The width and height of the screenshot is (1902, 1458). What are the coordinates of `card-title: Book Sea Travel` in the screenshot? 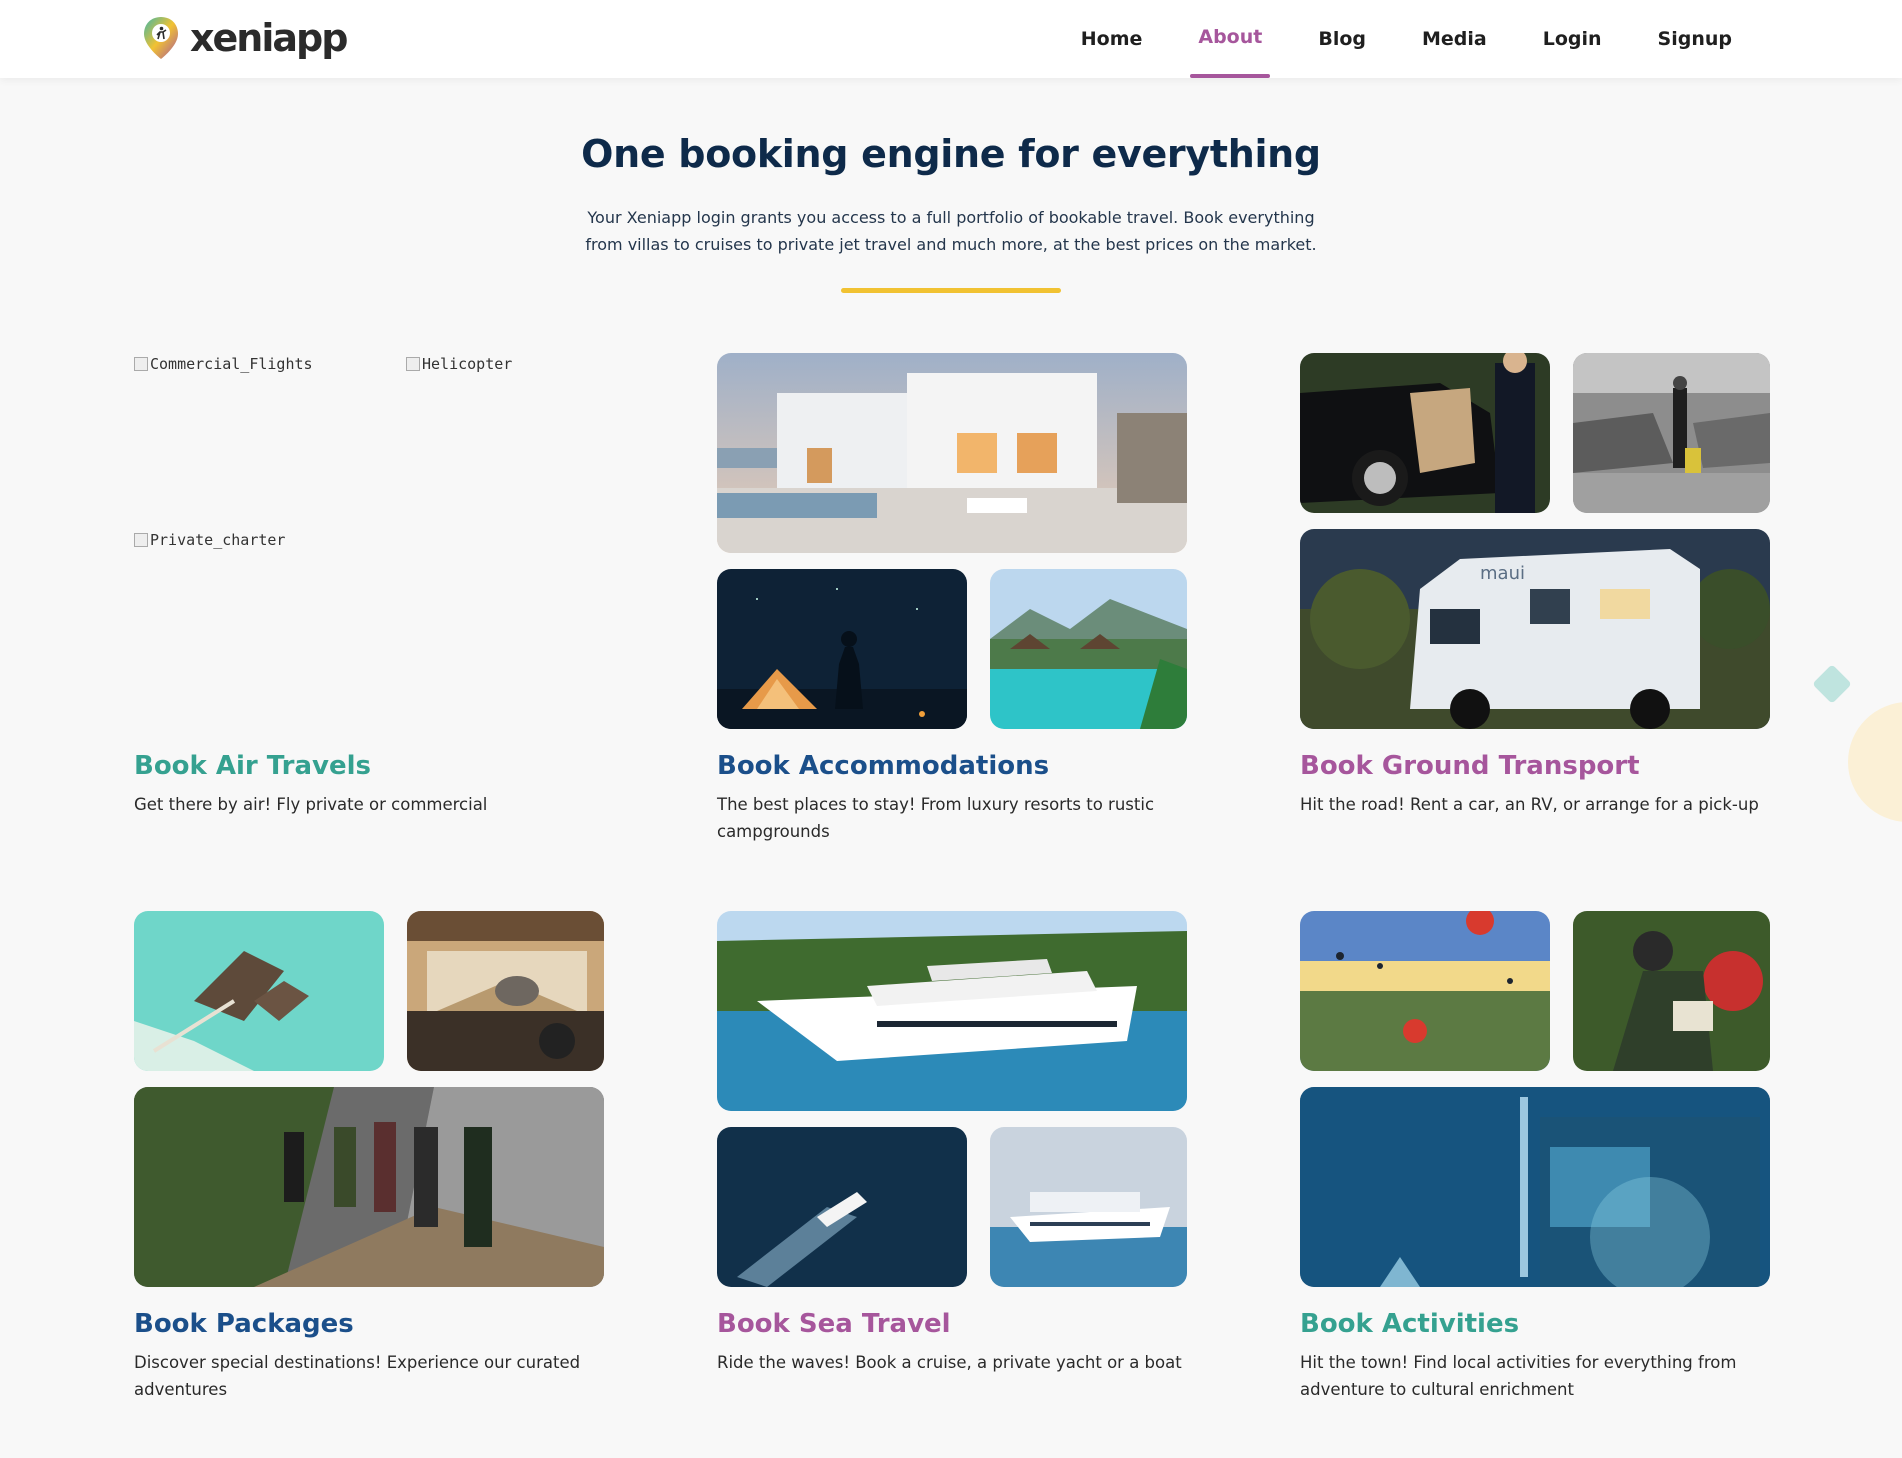 It's located at (952, 1324).